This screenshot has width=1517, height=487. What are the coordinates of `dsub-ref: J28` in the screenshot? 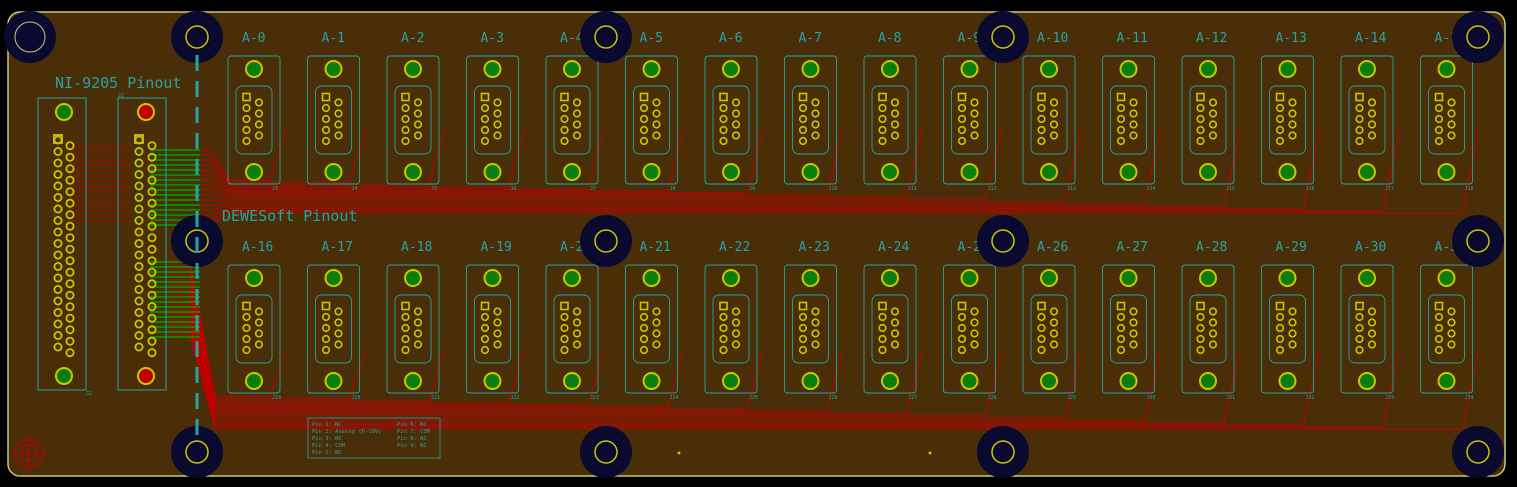 It's located at (992, 398).